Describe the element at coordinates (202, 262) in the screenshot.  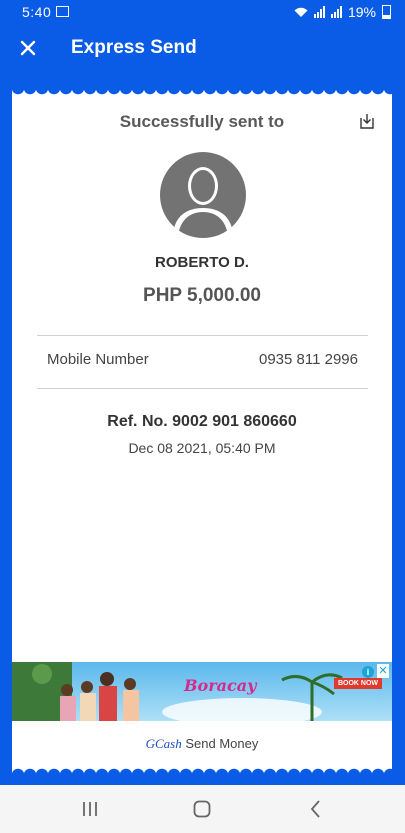
I see `recipient-name: ROBERTO D.` at that location.